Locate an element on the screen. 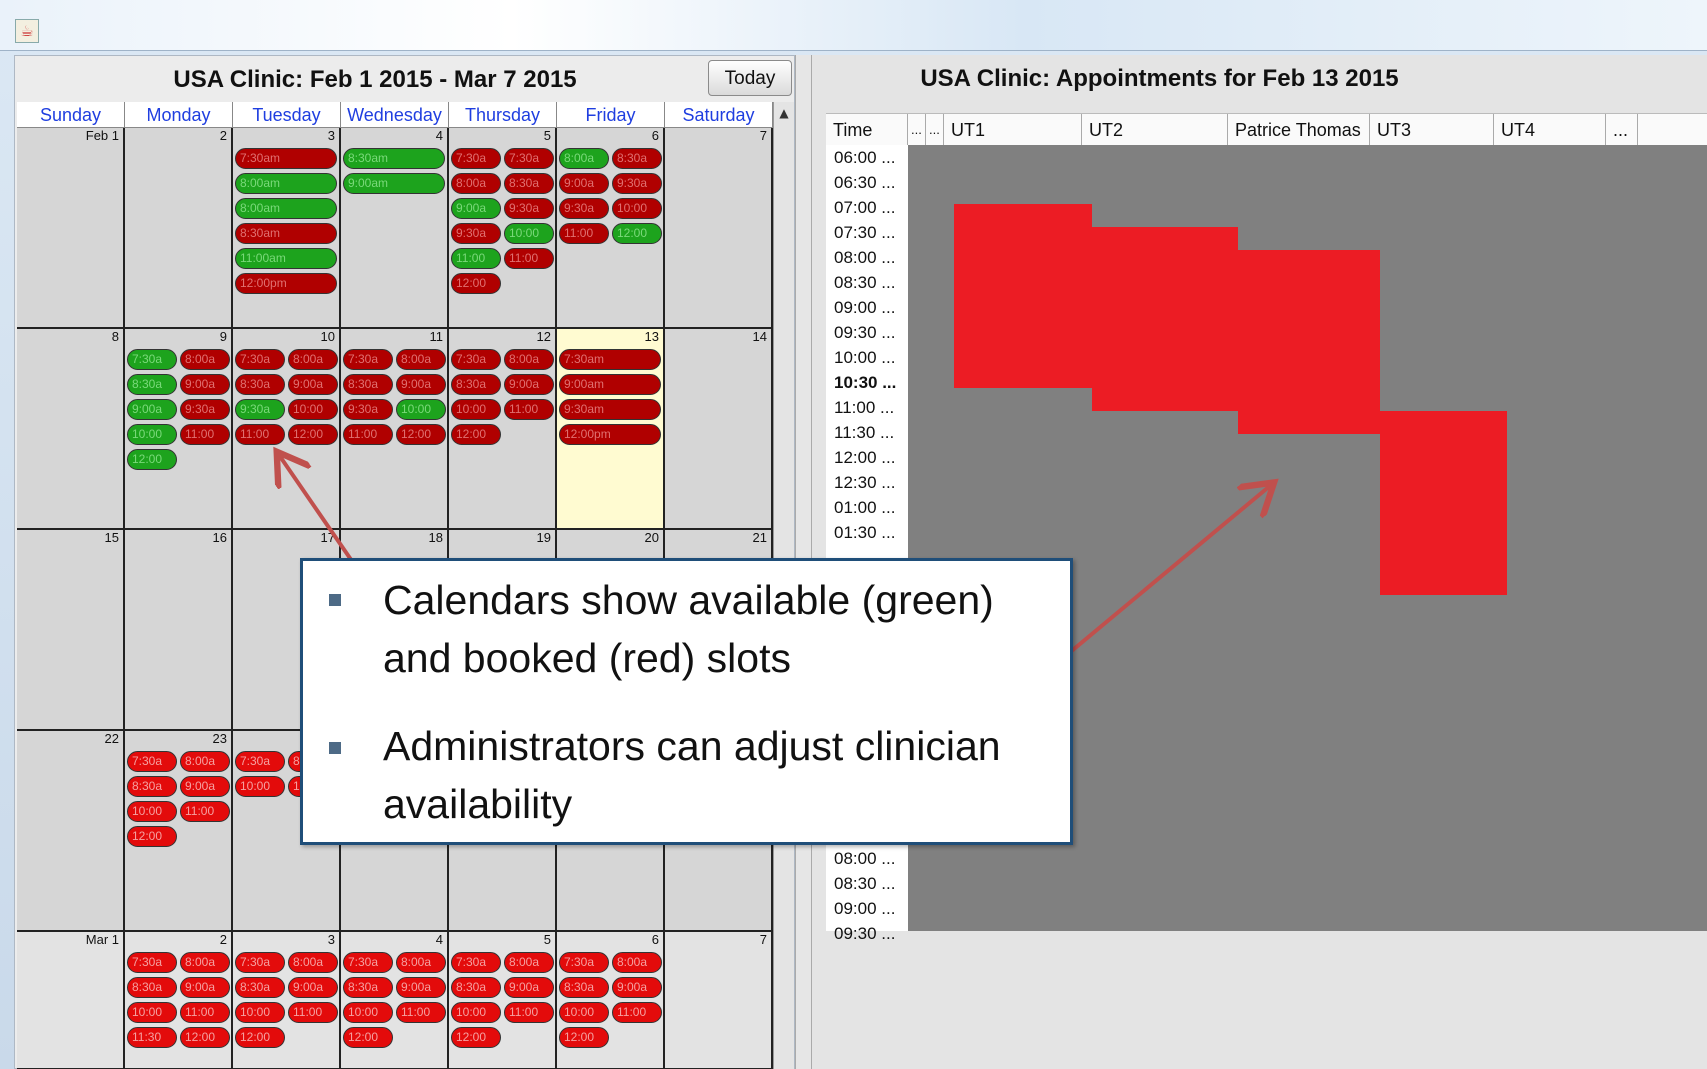 The width and height of the screenshot is (1707, 1069). calendar-day-cell: 3 7:30am 8:00am 8:00am 8:30am 11:00am 12:00pm is located at coordinates (287, 228).